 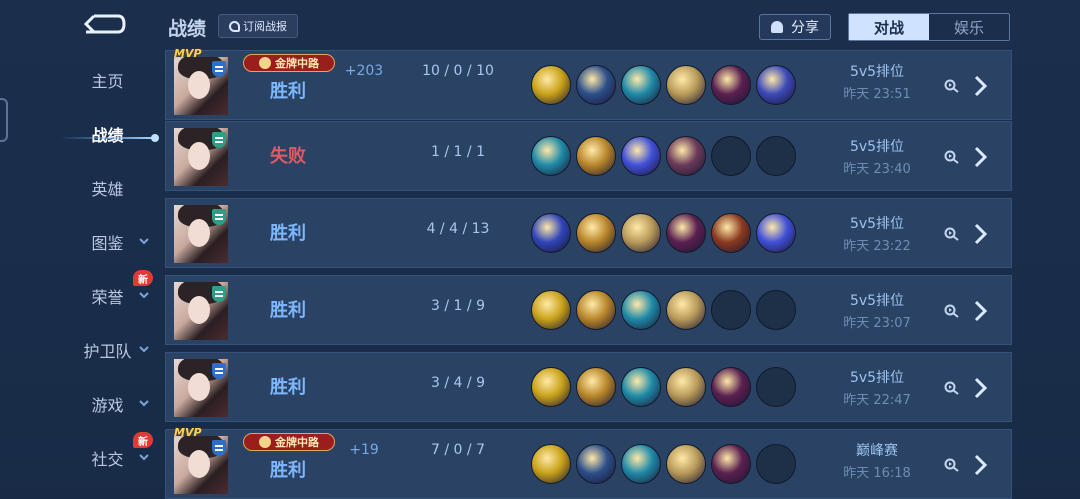 I want to click on sidebar: 主页 战绩 英雄 图鉴 荣誉 新 护卫队 游戏 社交 新, so click(x=82, y=266).